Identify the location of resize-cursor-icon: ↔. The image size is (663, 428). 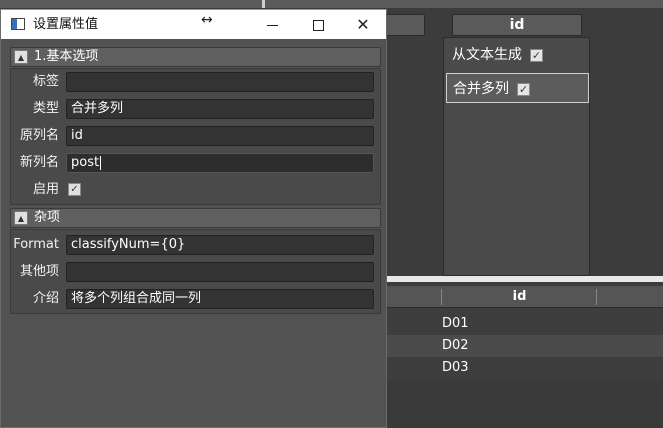
(207, 20).